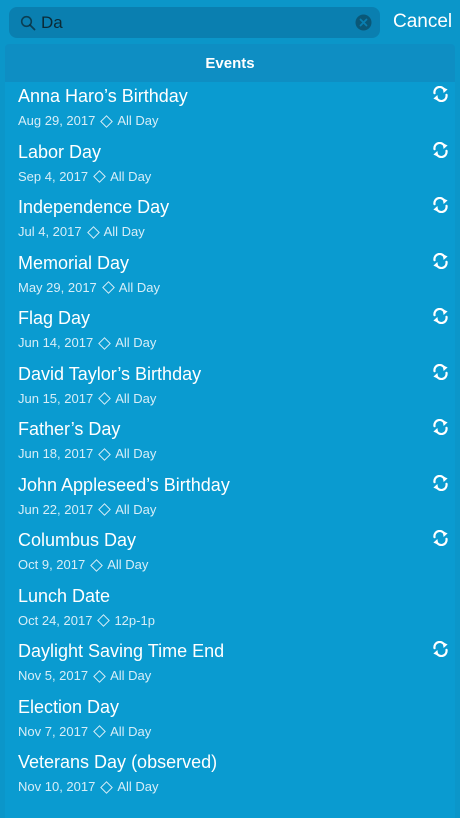  Describe the element at coordinates (77, 540) in the screenshot. I see `event-title: Columbus Day` at that location.